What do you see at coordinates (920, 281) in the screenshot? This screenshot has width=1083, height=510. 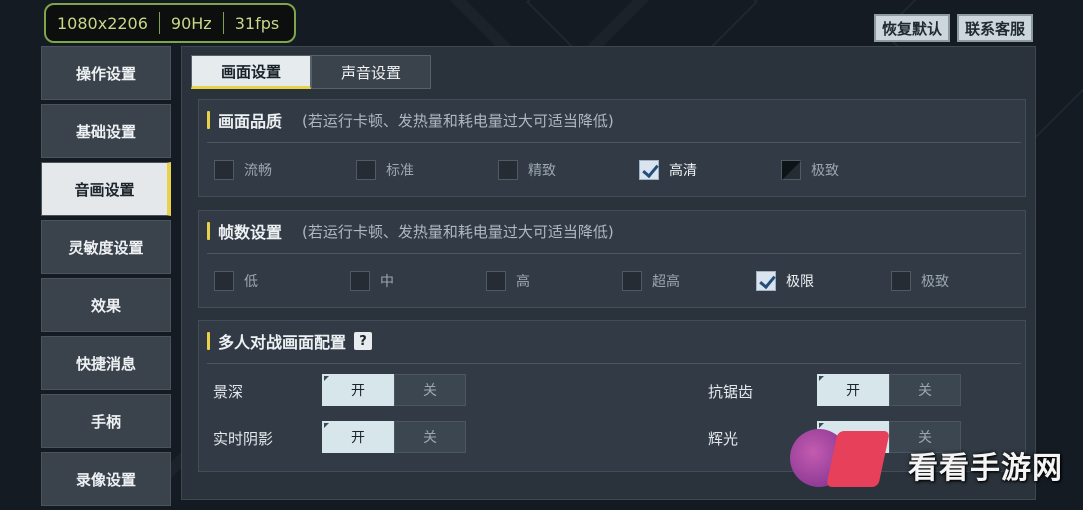 I see `framerate-option-ultimate: 极致` at bounding box center [920, 281].